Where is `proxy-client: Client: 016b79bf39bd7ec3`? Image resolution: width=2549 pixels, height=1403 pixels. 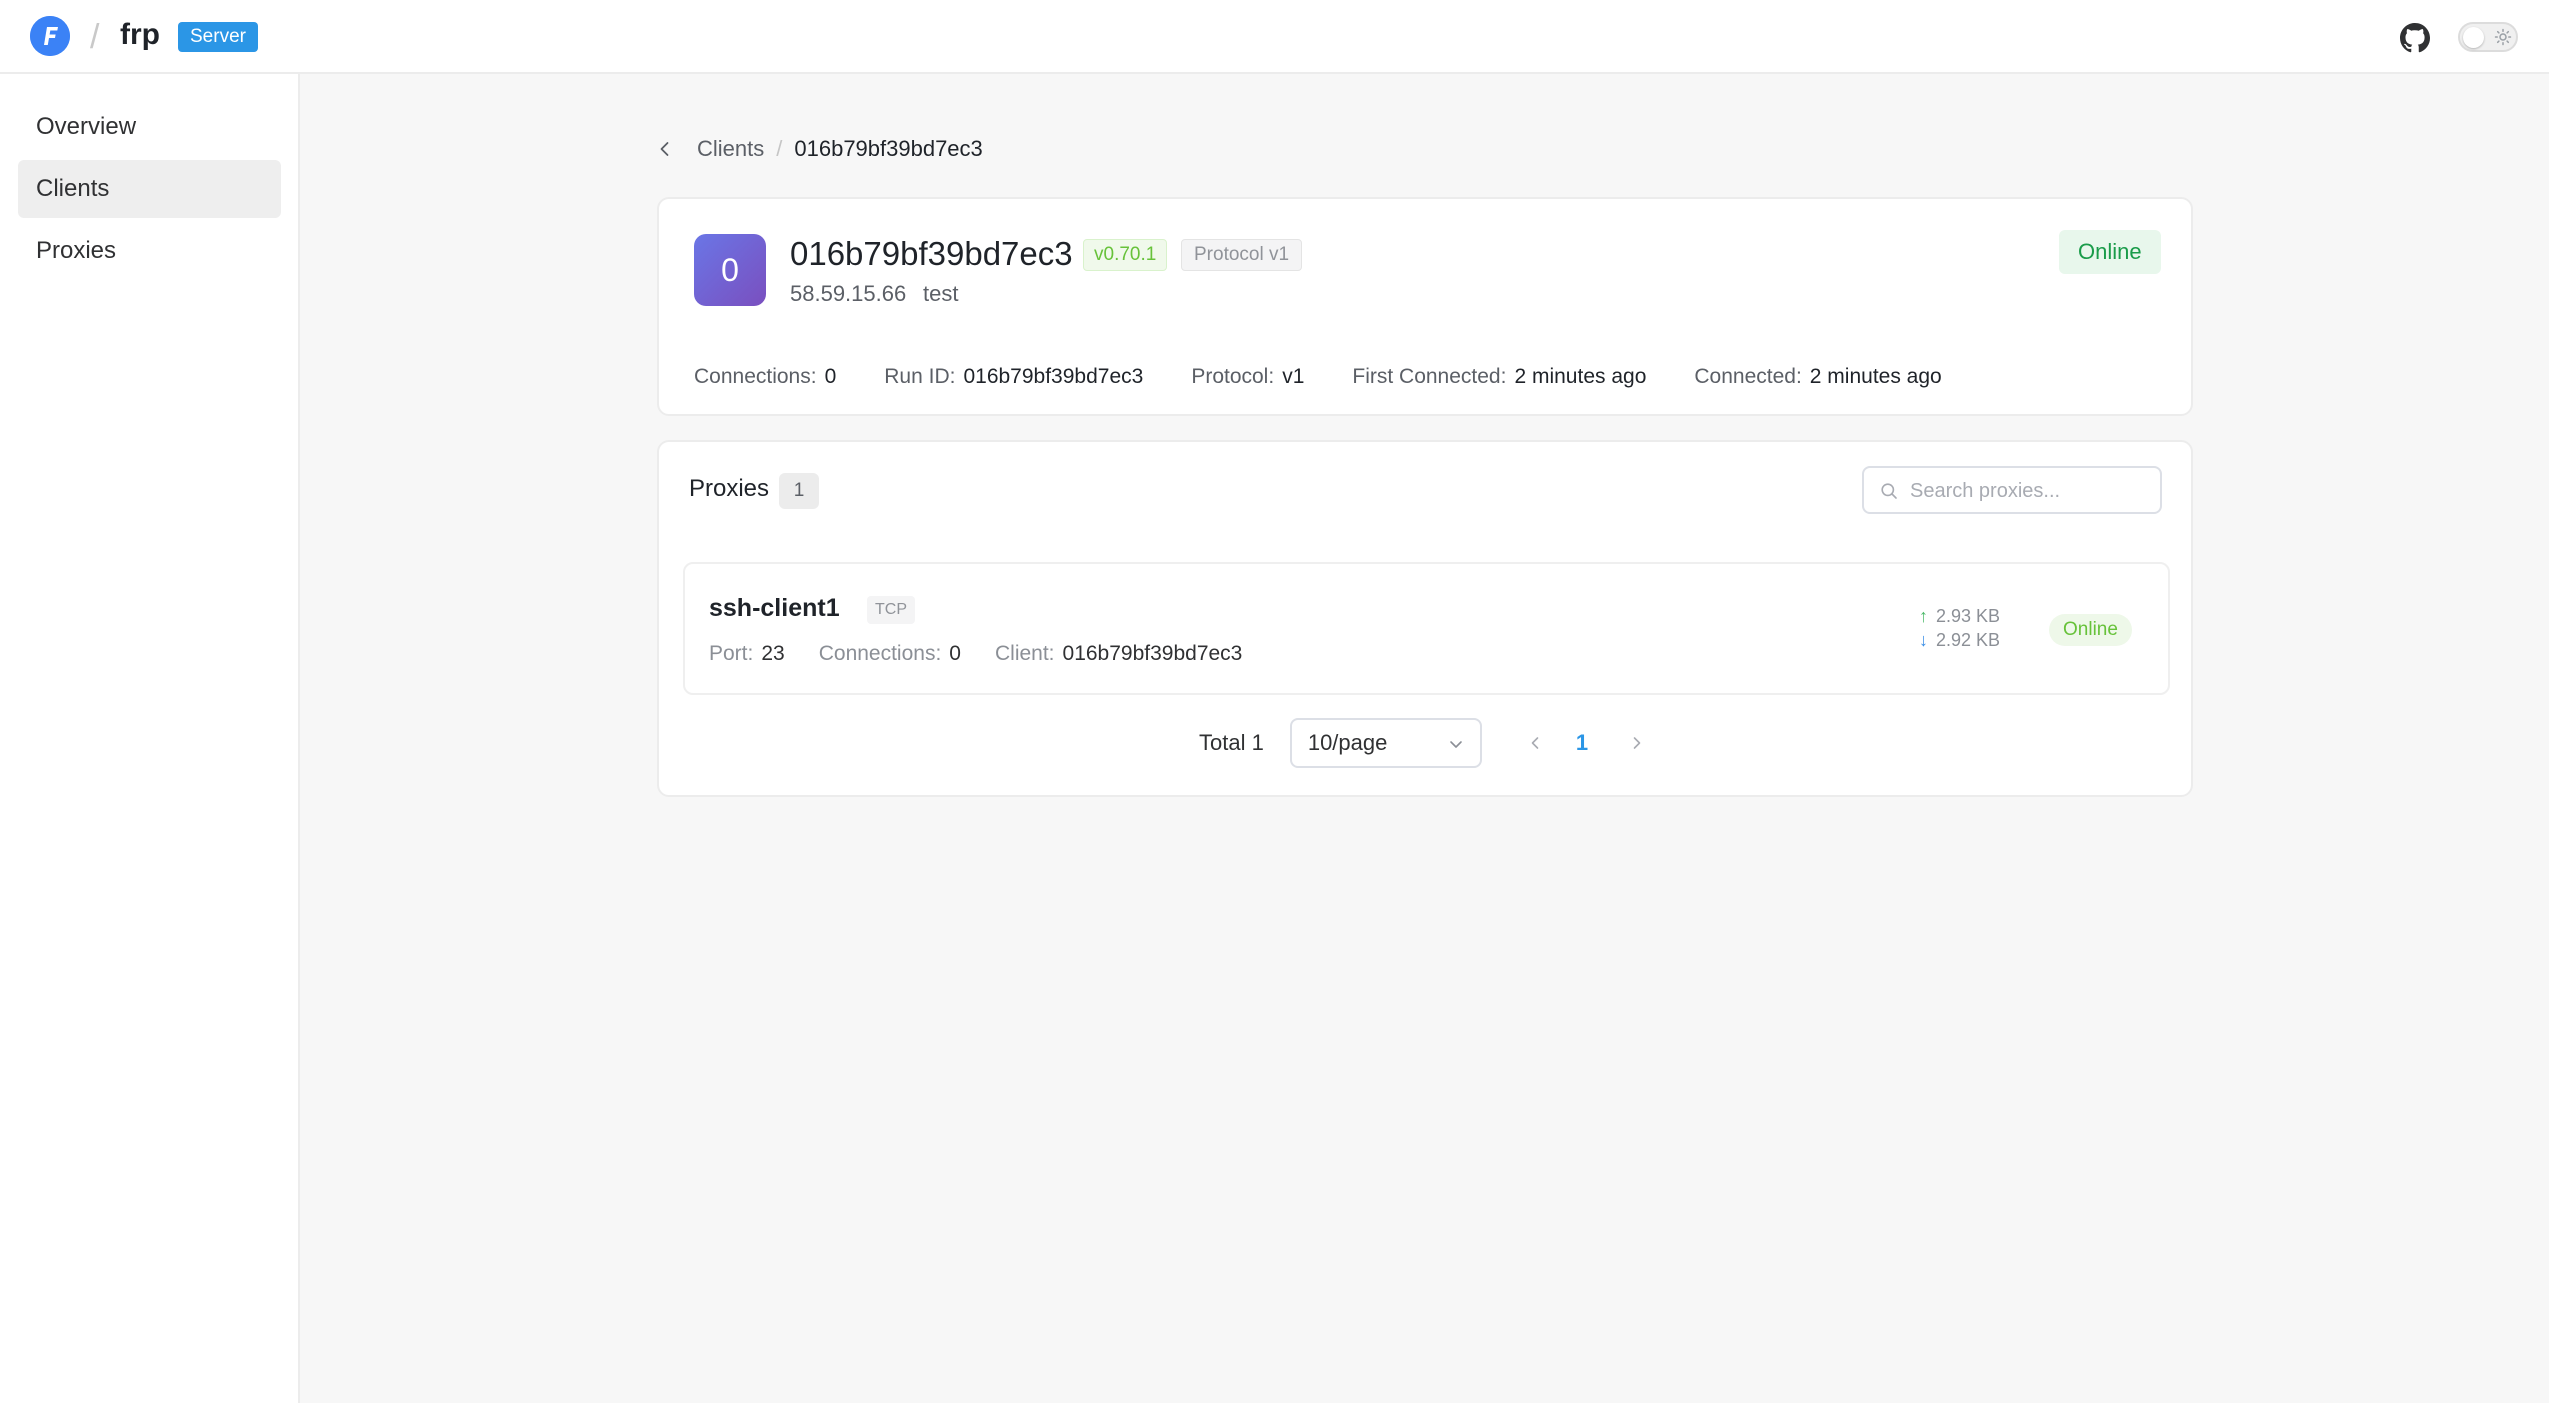
proxy-client: Client: 016b79bf39bd7ec3 is located at coordinates (1118, 654).